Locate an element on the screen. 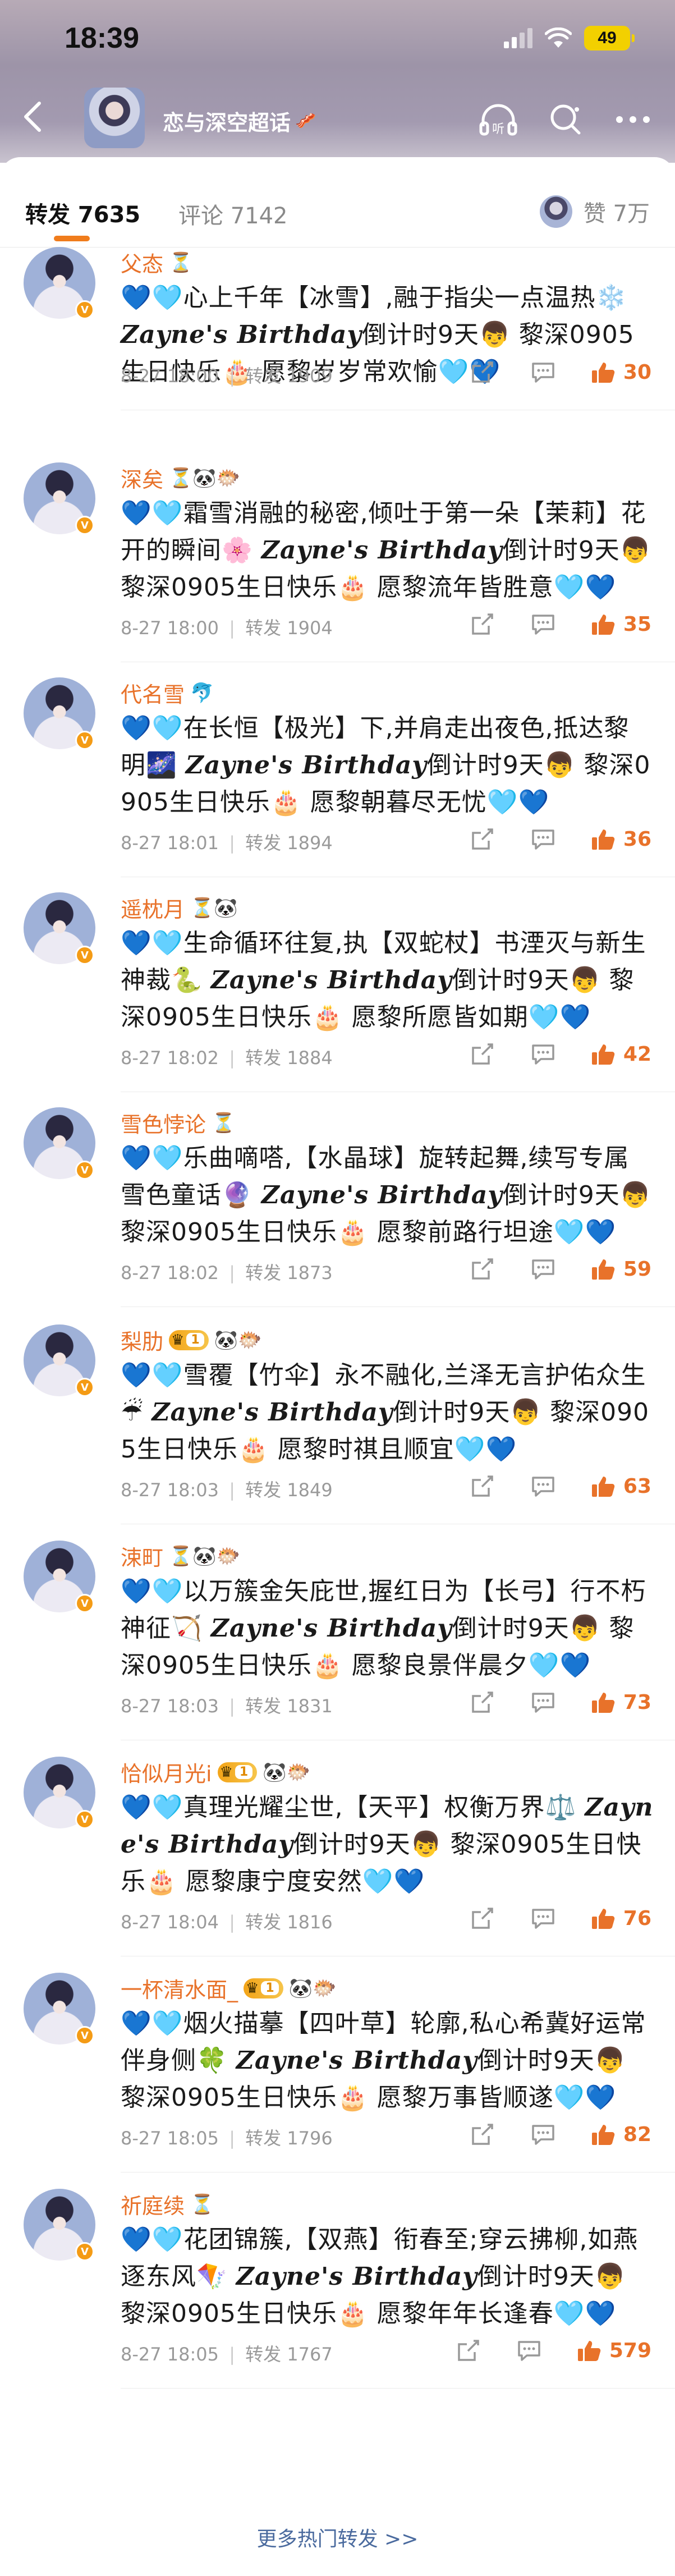 This screenshot has width=675, height=2576. username-text: 一杯清水面_ is located at coordinates (179, 1990).